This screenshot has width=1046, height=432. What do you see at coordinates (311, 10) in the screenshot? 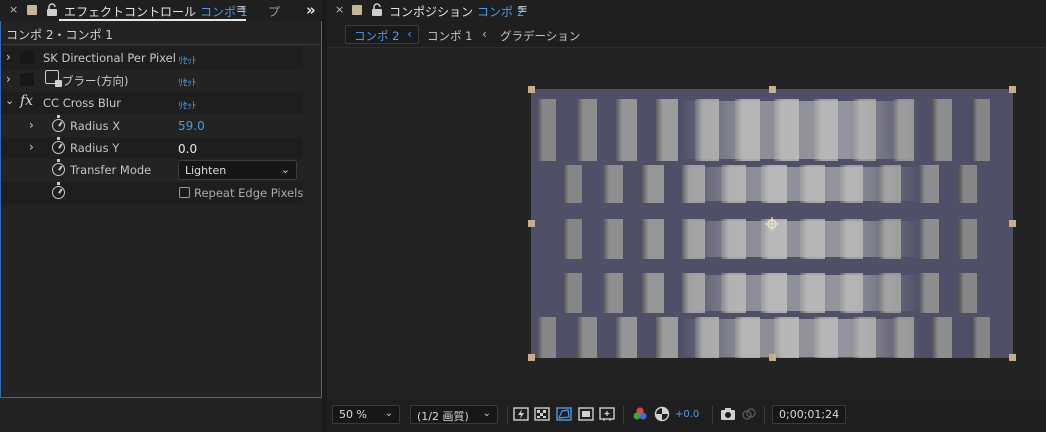
I see `more-panels-icon: »` at bounding box center [311, 10].